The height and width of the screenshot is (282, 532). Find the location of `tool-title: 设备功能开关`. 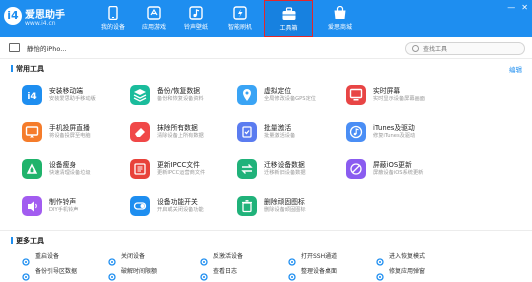

tool-title: 设备功能开关 is located at coordinates (177, 202).